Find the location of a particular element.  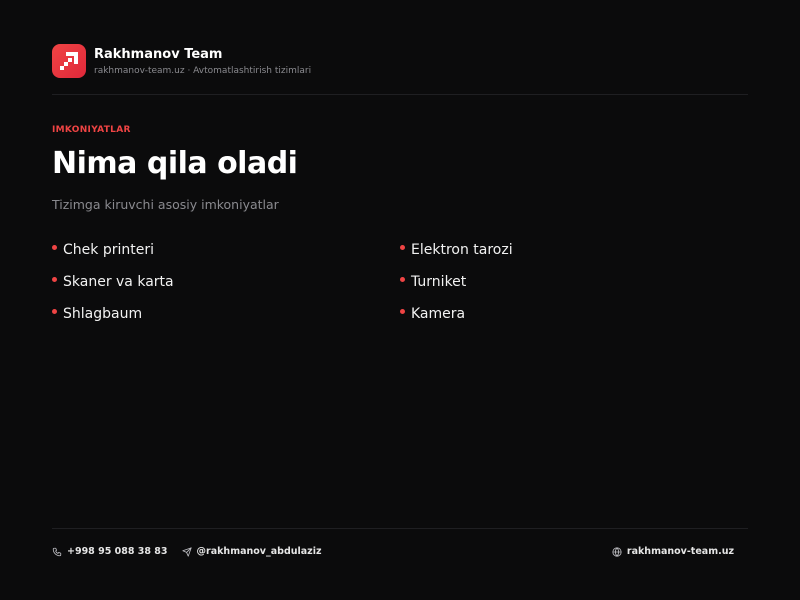

feature-label: Kamera is located at coordinates (438, 314).